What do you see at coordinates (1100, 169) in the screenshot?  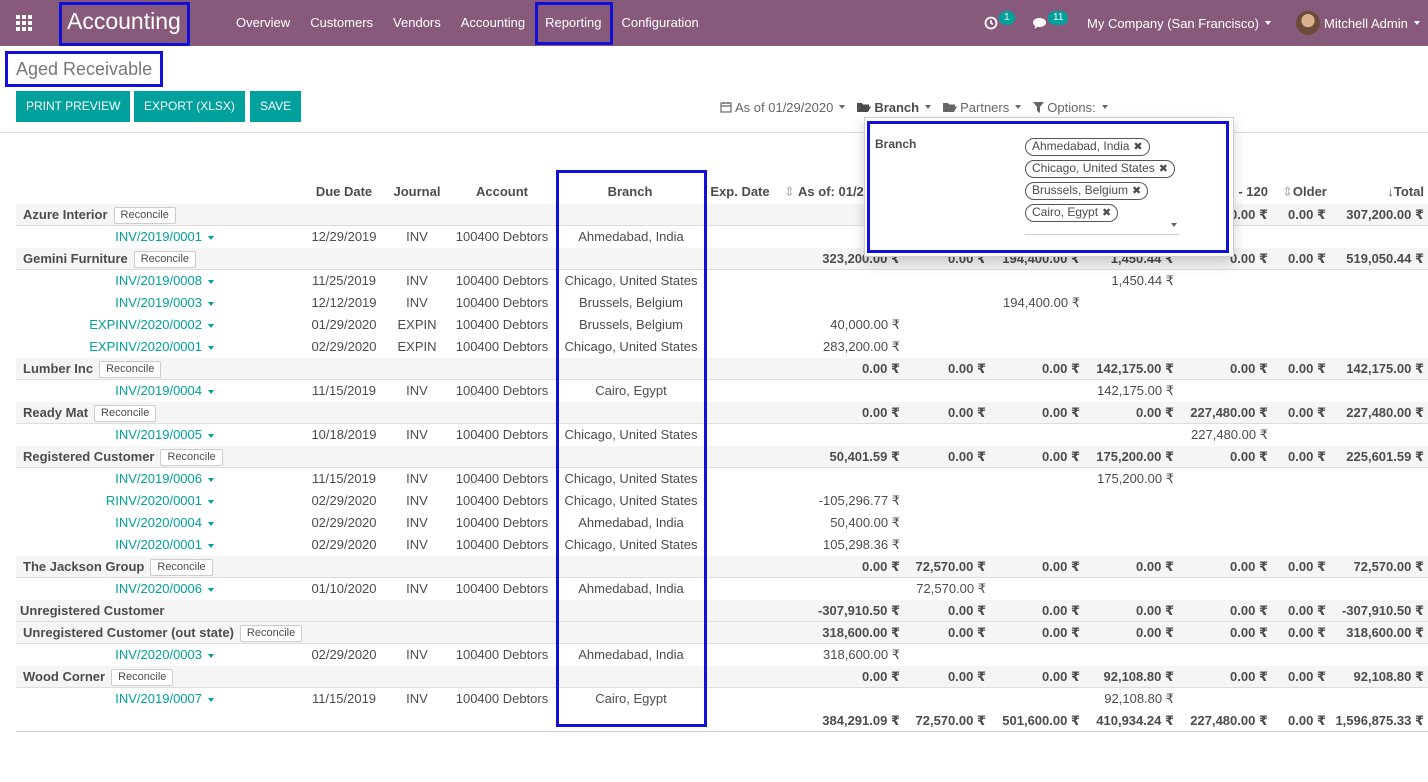 I see `branch-tag: Chicago, United States ✖` at bounding box center [1100, 169].